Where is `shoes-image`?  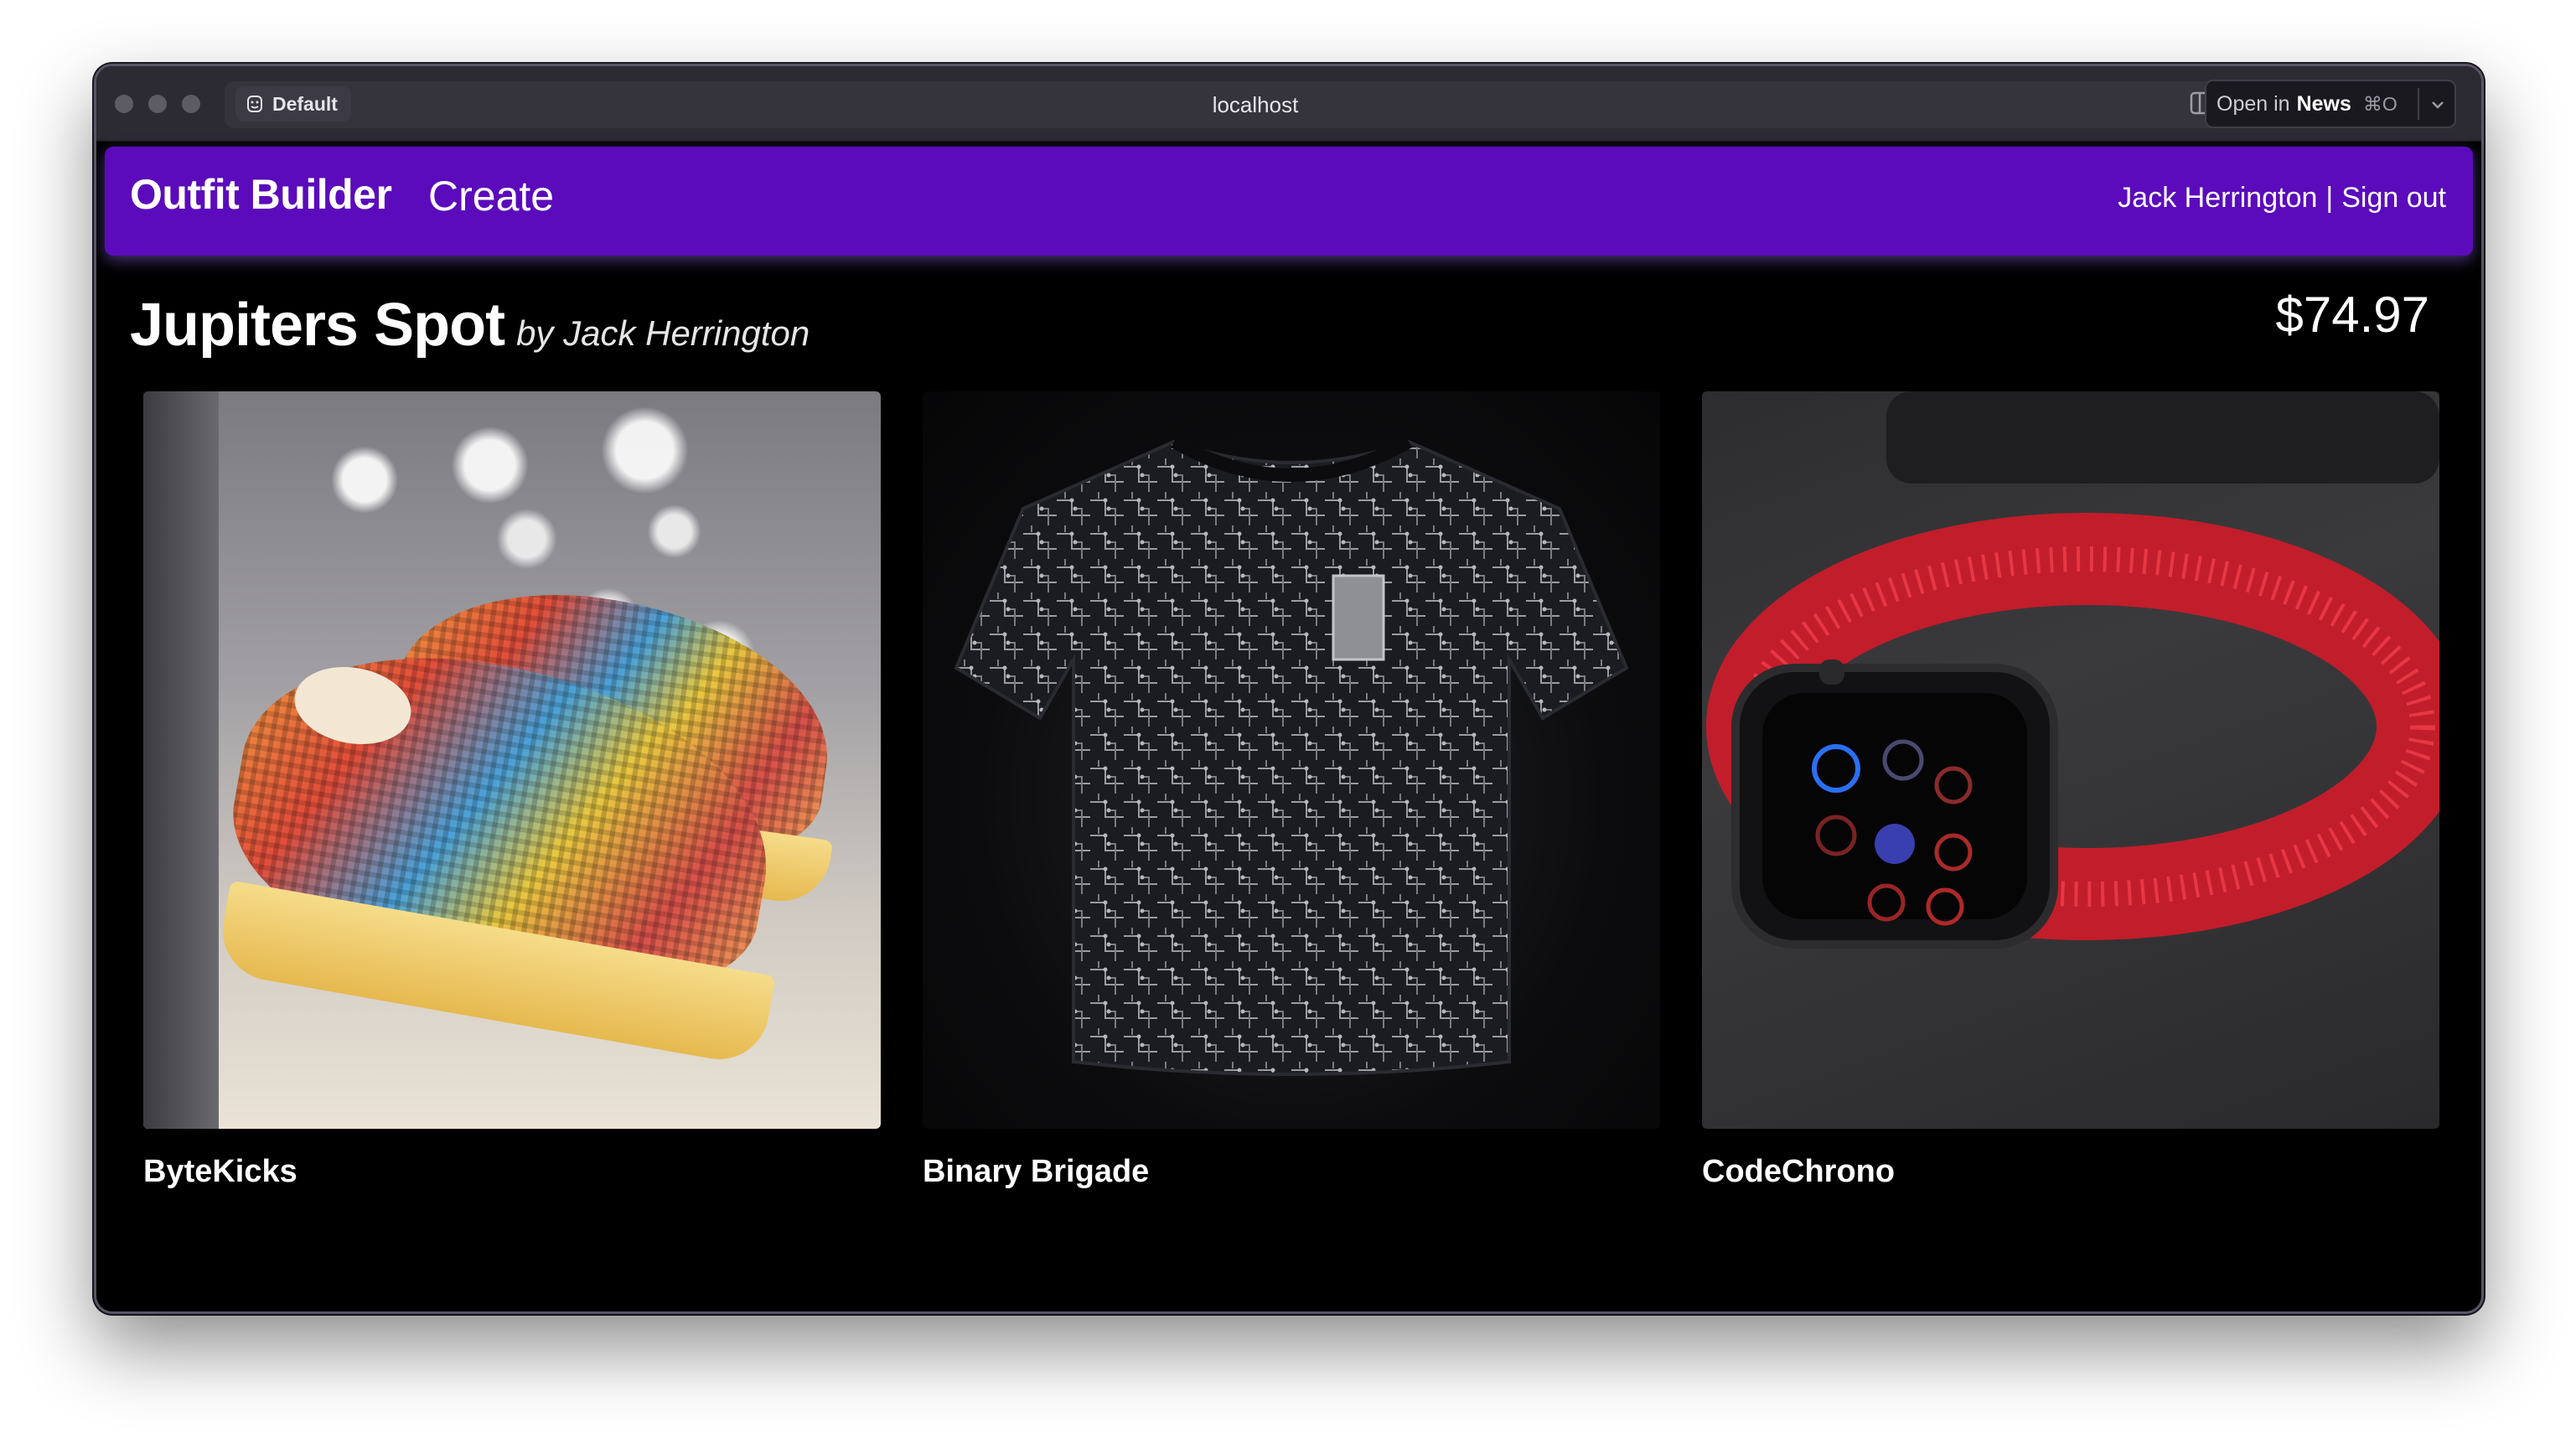 shoes-image is located at coordinates (512, 760).